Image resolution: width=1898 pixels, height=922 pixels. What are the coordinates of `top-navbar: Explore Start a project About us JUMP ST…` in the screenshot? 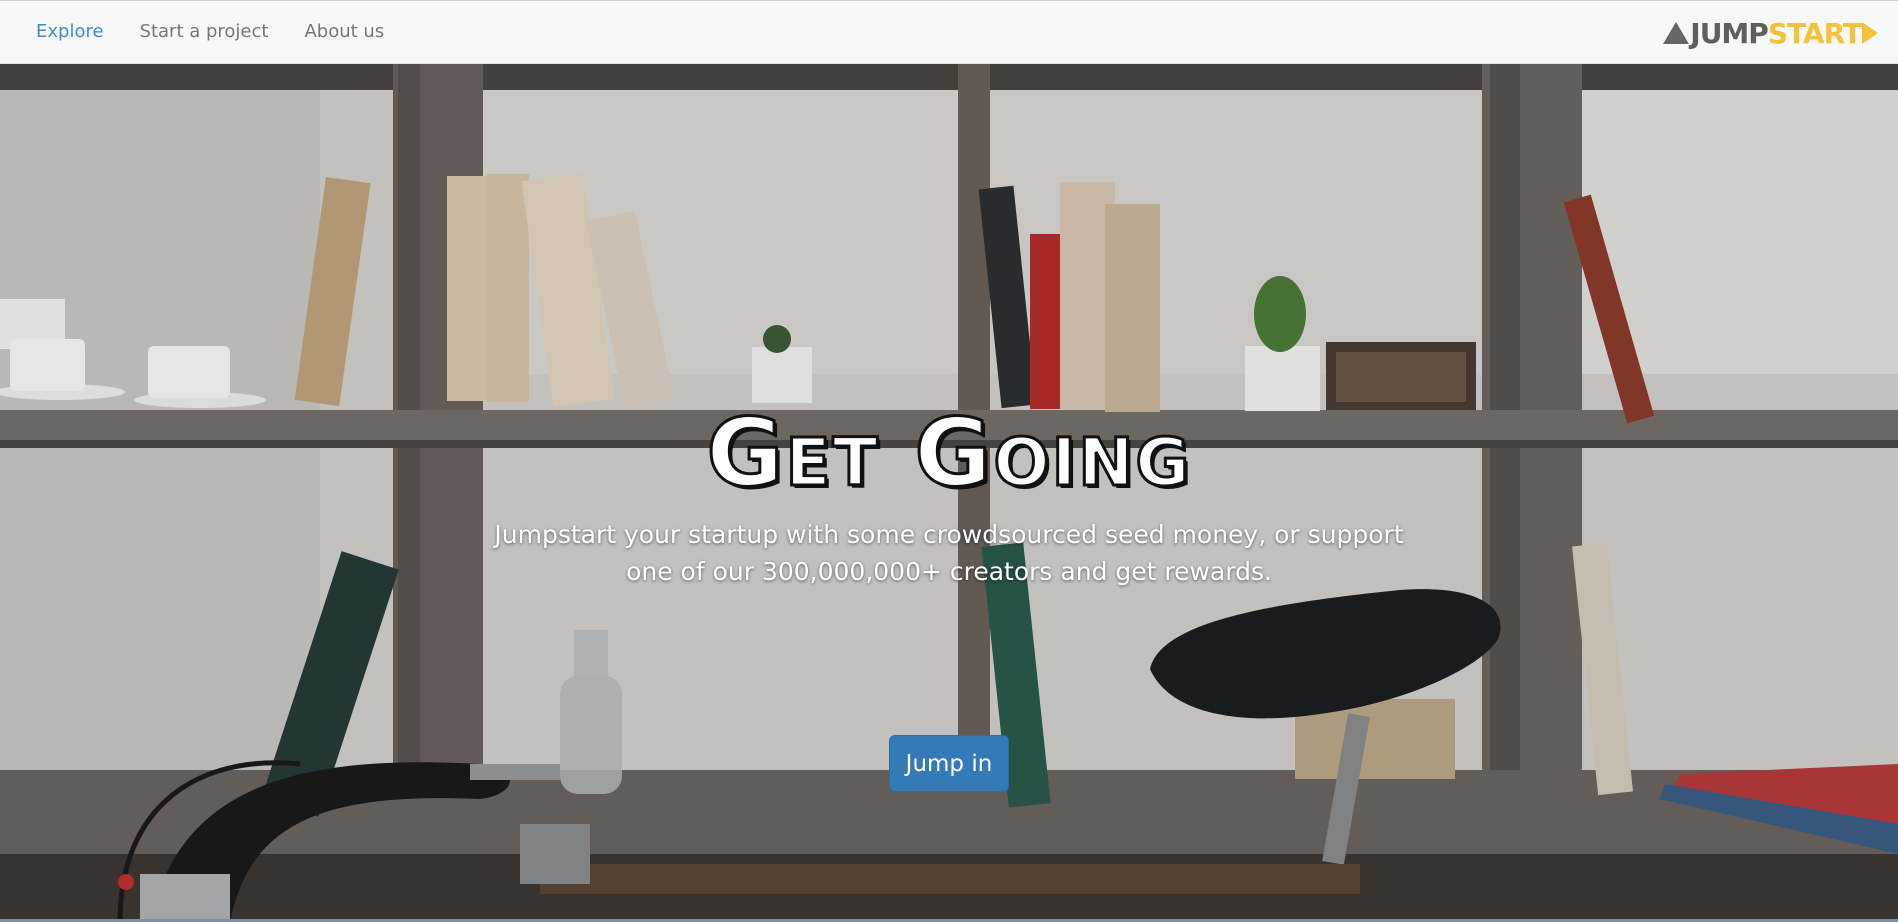 It's located at (949, 32).